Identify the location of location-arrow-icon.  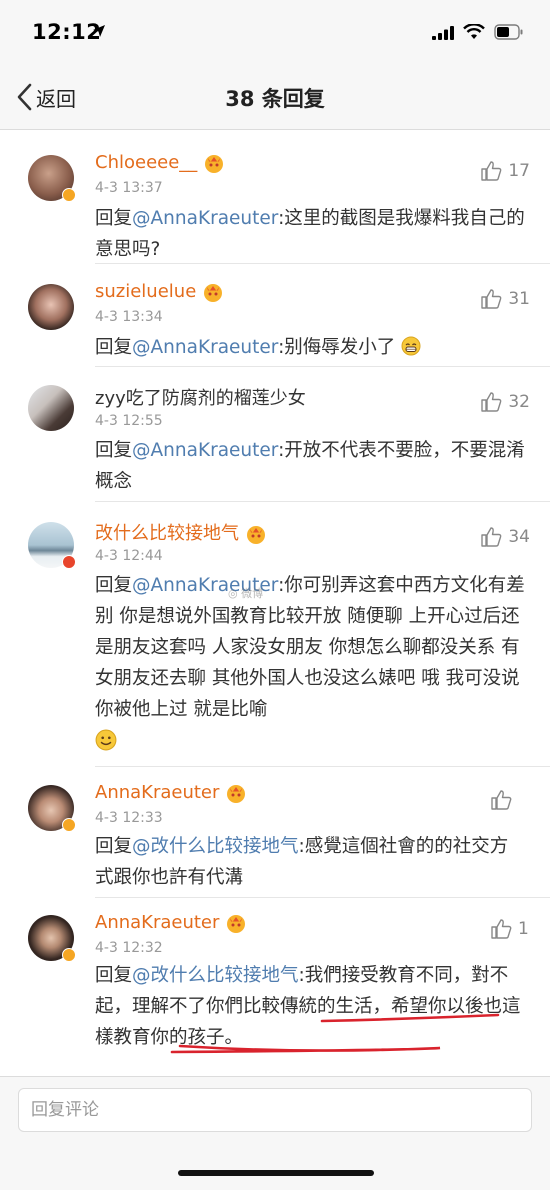
(99, 31).